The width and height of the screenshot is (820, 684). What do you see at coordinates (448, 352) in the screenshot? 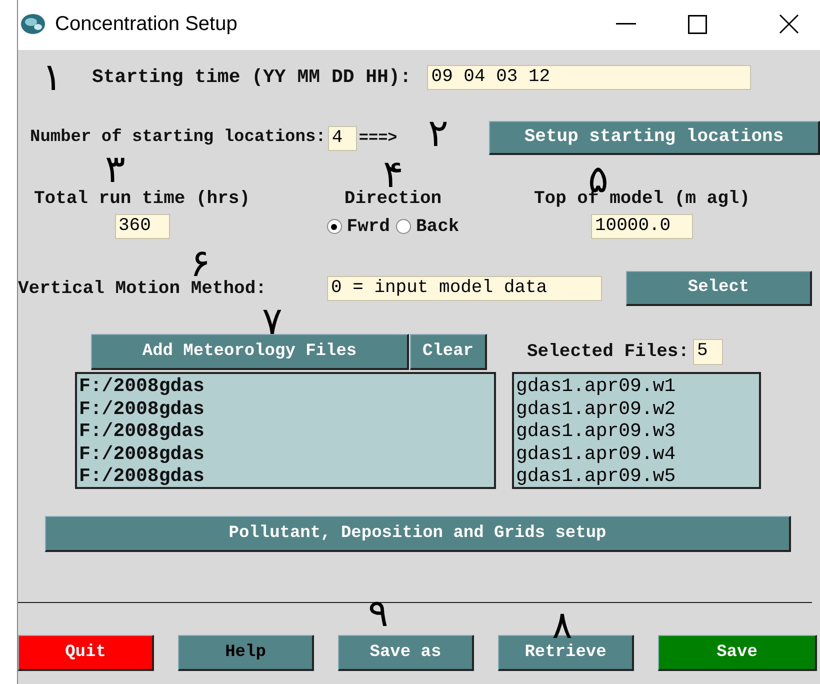
I see `clear-button: Clear` at bounding box center [448, 352].